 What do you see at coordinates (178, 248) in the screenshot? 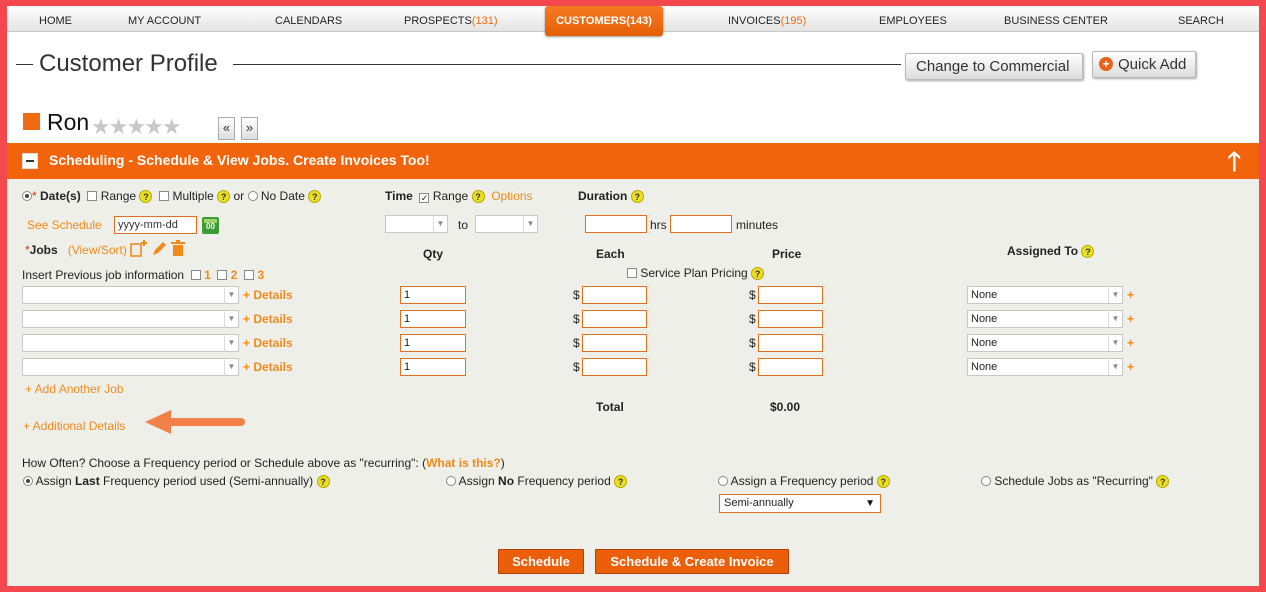
I see `trash-icon` at bounding box center [178, 248].